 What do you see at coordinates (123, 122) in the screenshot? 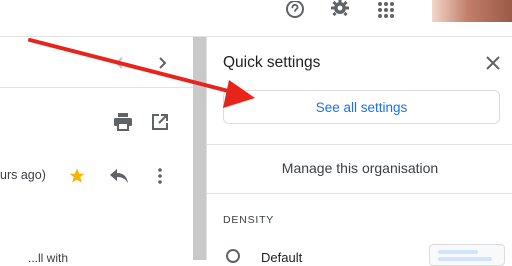
I see `print-icon` at bounding box center [123, 122].